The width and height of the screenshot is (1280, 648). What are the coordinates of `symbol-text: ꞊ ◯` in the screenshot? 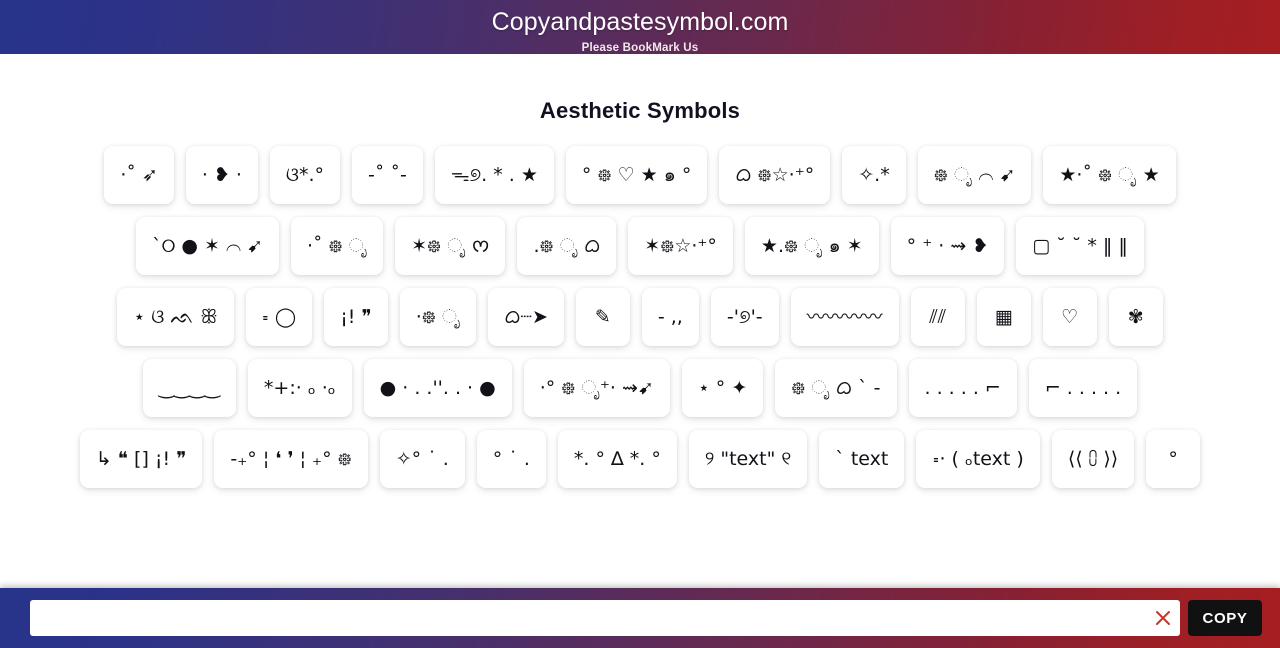 It's located at (279, 316).